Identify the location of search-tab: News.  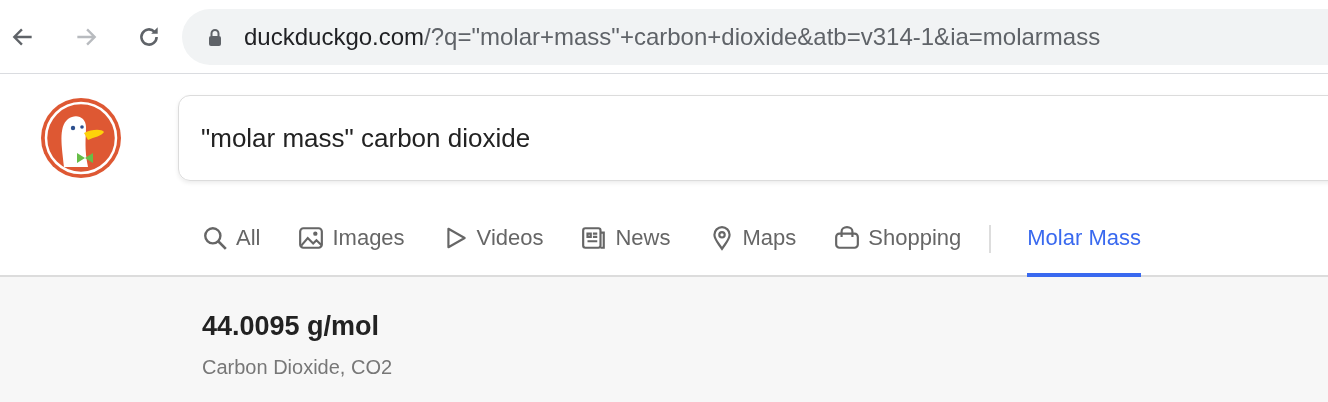
(626, 239).